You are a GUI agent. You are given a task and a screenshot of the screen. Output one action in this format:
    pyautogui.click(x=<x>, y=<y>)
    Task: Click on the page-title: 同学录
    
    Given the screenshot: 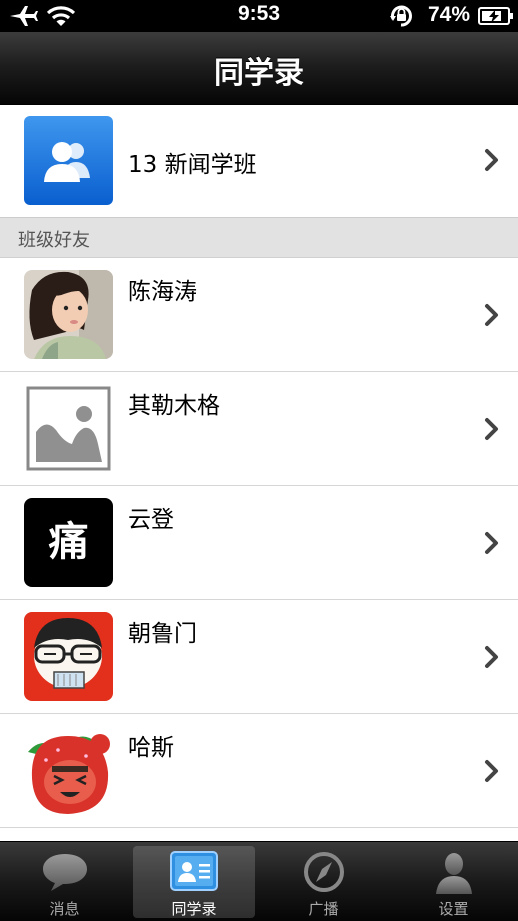 What is the action you would take?
    pyautogui.click(x=259, y=73)
    